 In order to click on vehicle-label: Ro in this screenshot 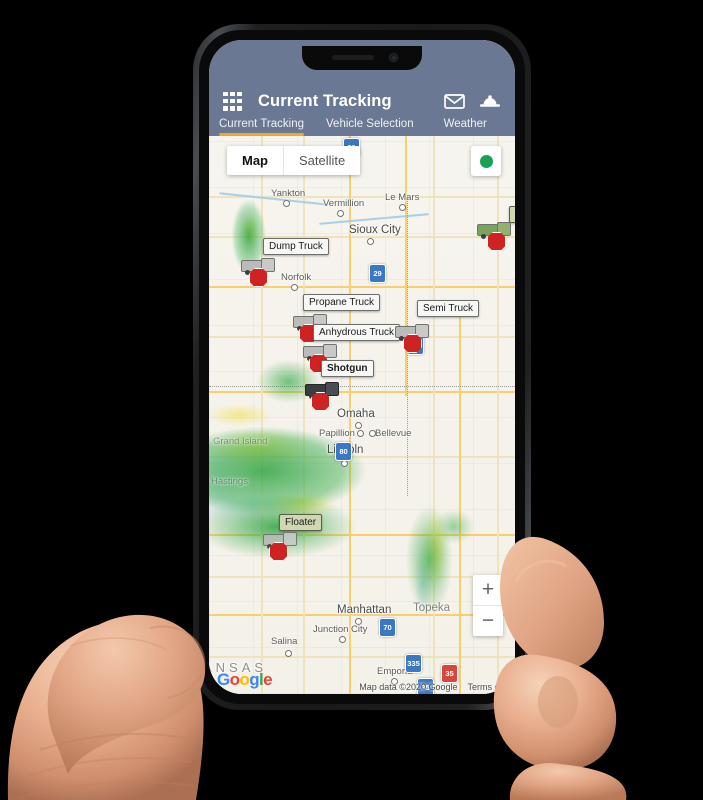, I will do `click(512, 214)`.